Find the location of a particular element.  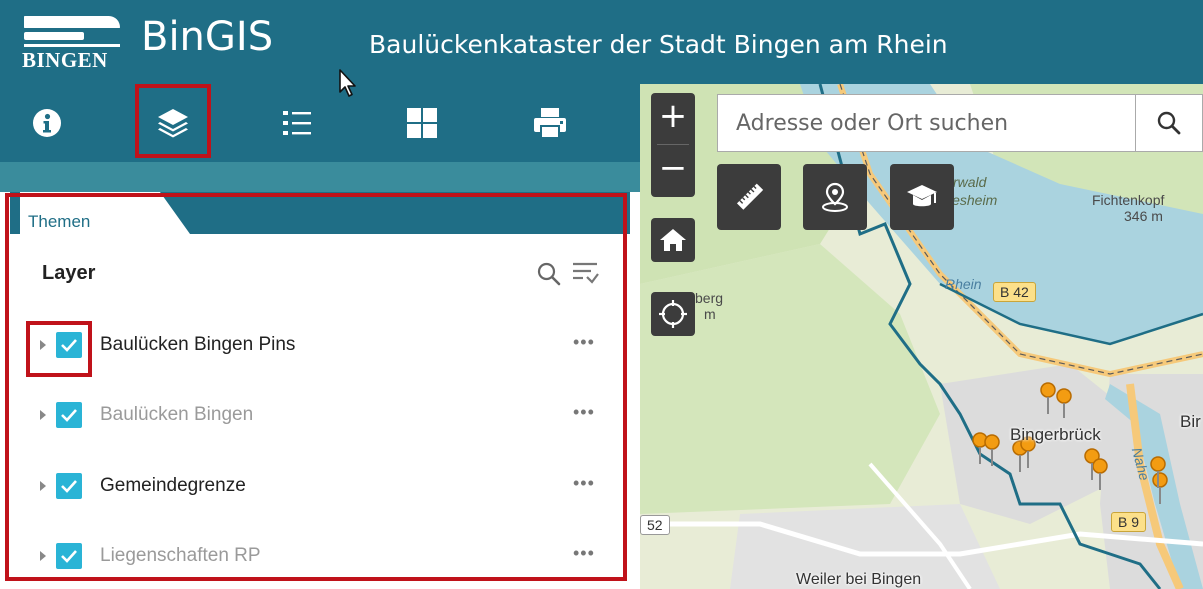

locate-button is located at coordinates (673, 314).